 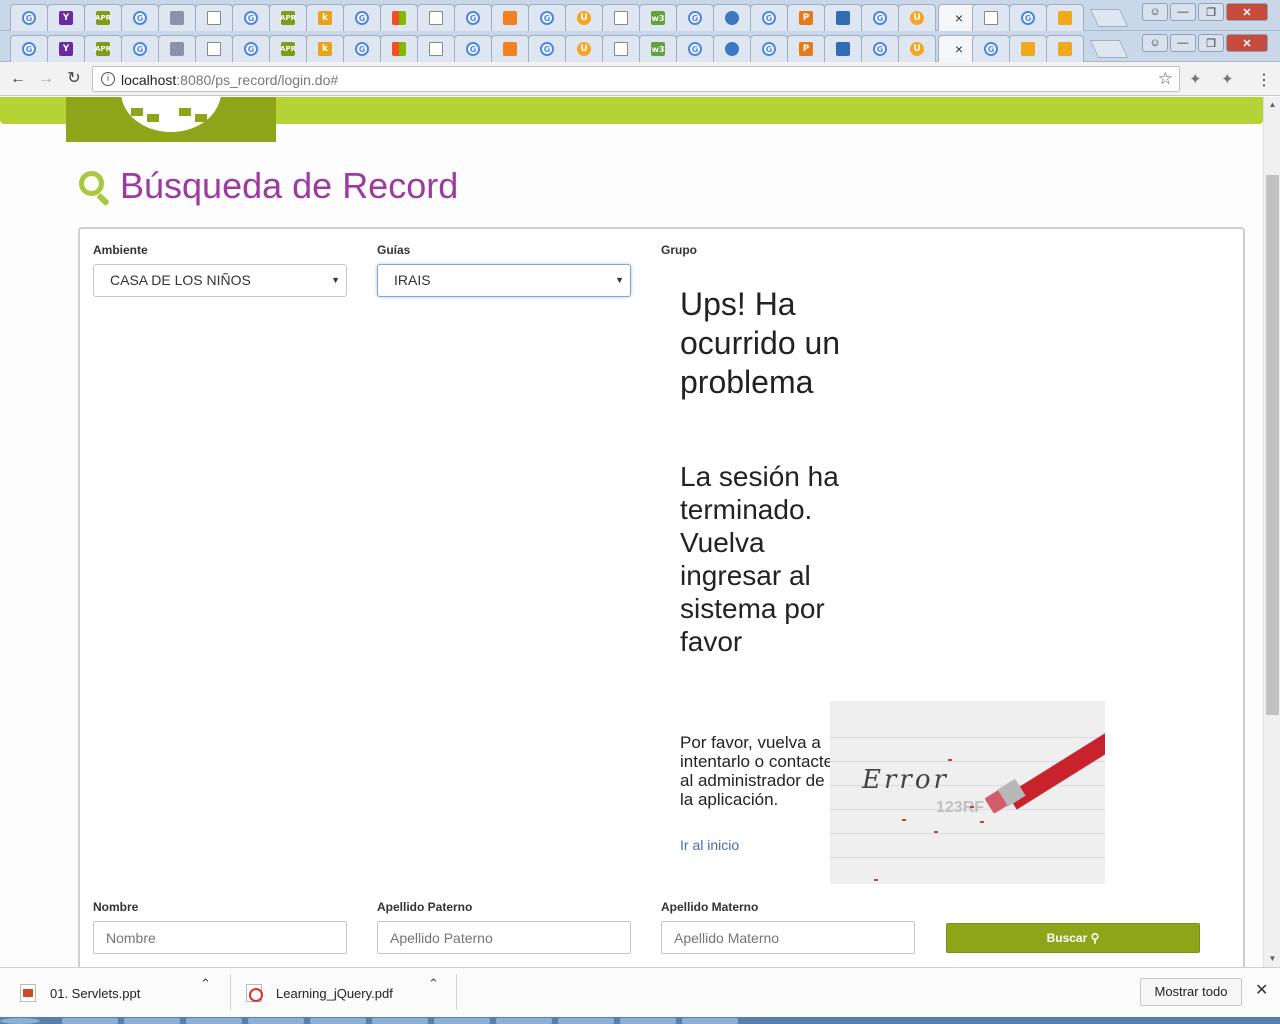 I want to click on scroll-thumb, so click(x=1272, y=445).